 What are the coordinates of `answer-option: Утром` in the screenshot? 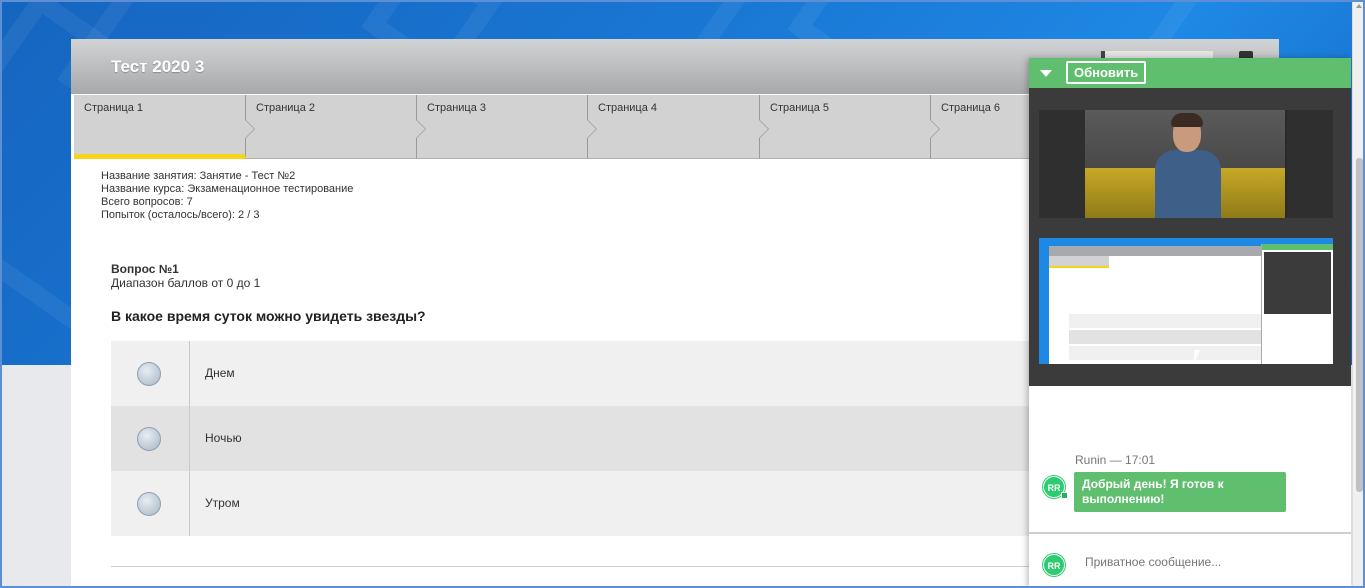 It's located at (591, 503).